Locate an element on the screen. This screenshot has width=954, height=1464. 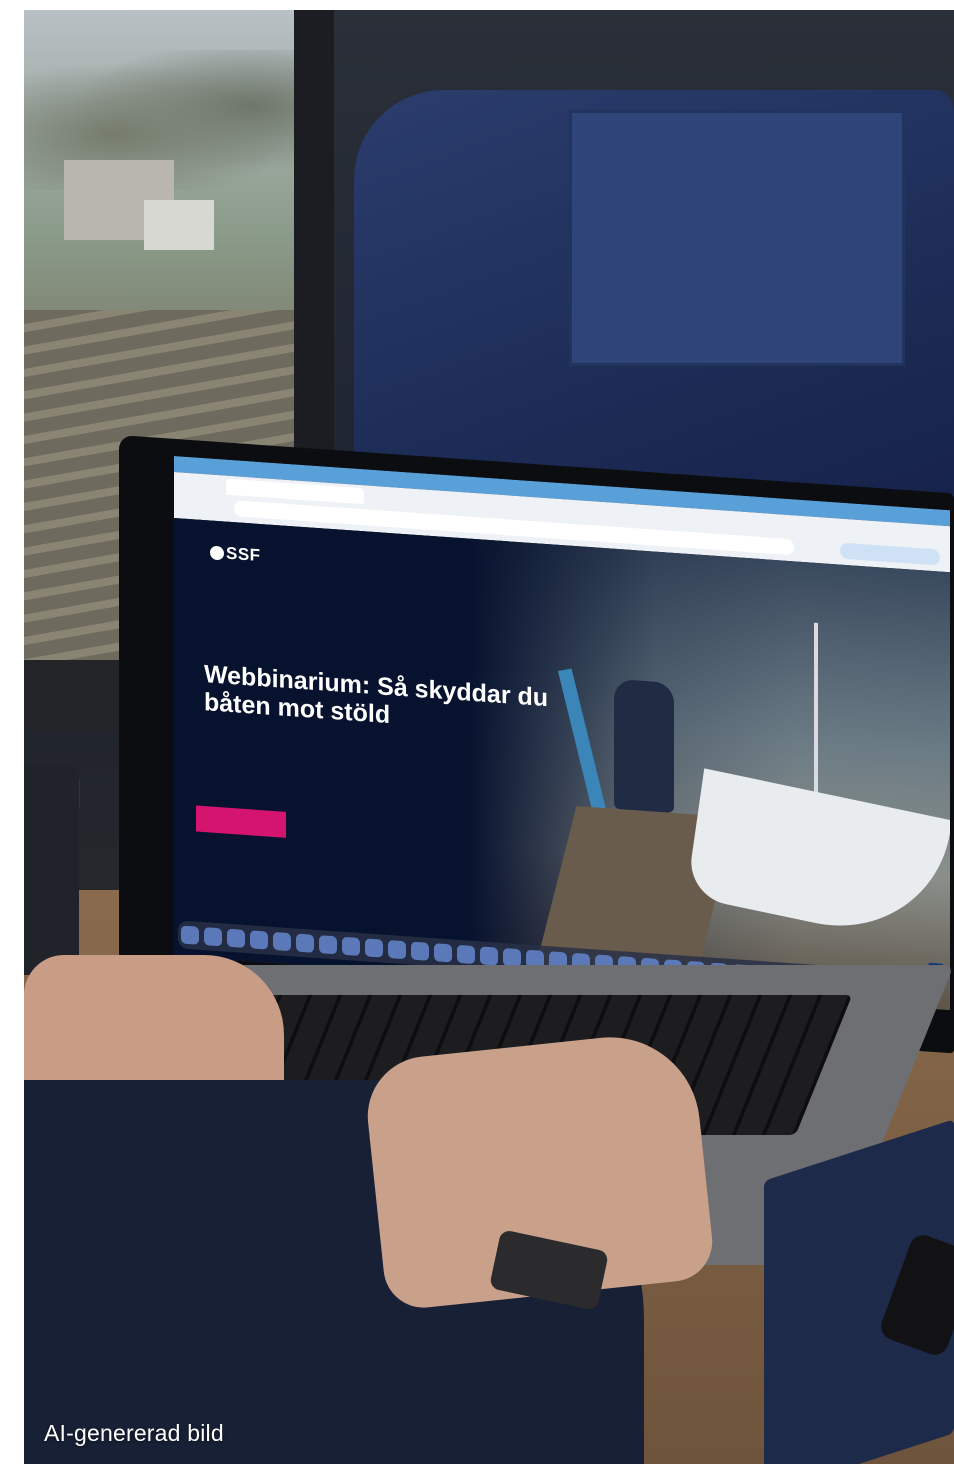
coffee-cup is located at coordinates (51, 870).